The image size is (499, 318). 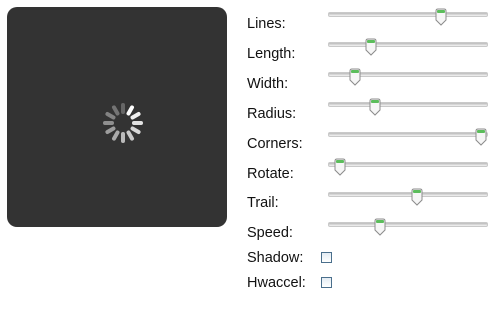 What do you see at coordinates (268, 84) in the screenshot?
I see `width-label: Width:` at bounding box center [268, 84].